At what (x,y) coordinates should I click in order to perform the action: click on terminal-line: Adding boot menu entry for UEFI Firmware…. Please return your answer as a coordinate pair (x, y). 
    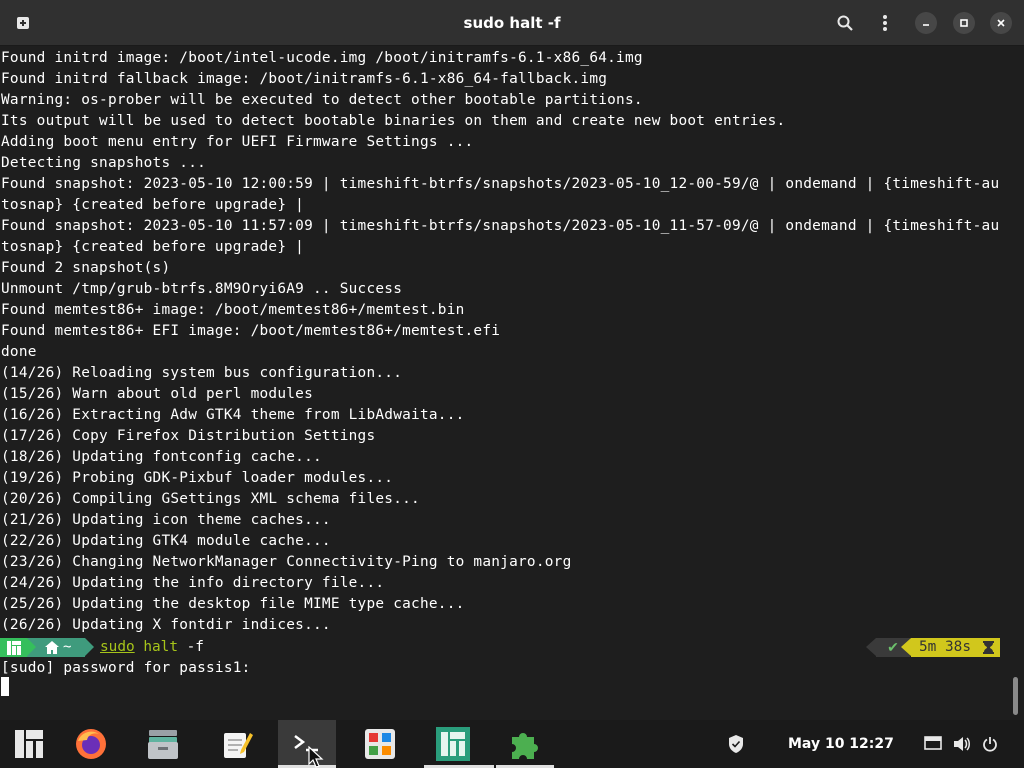
    Looking at the image, I should click on (237, 142).